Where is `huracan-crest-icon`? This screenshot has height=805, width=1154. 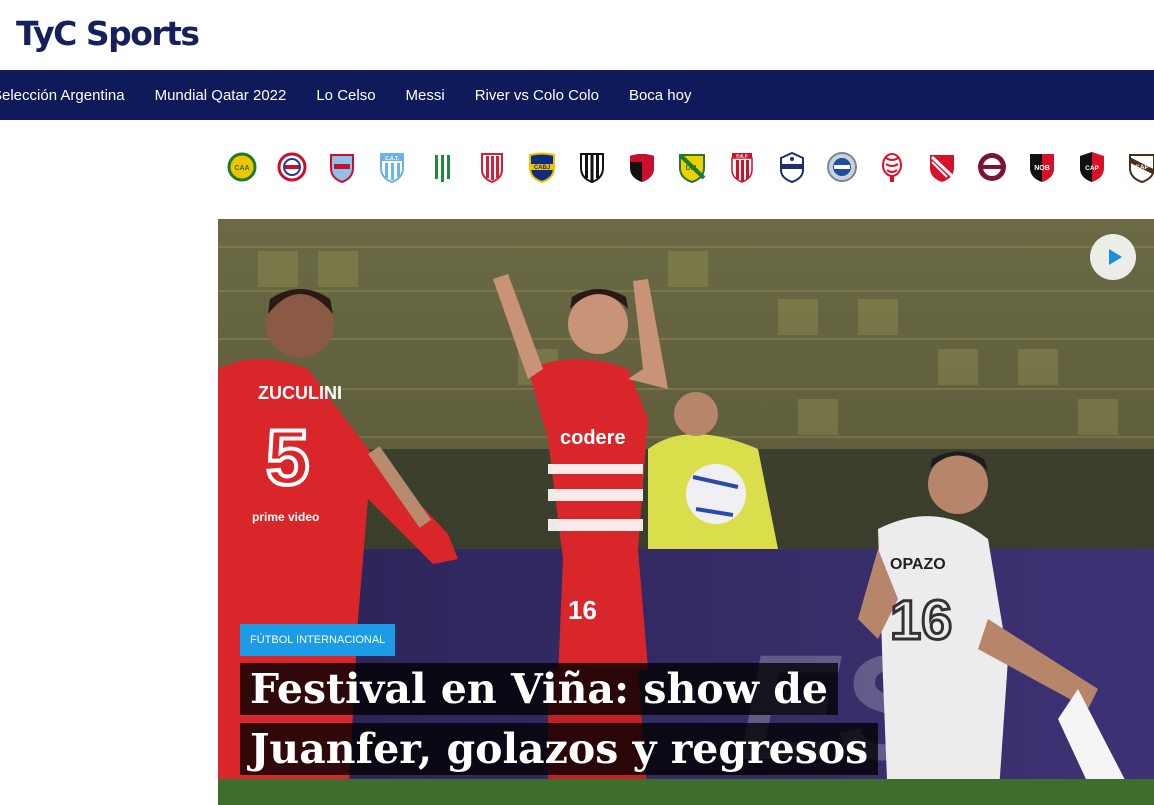
huracan-crest-icon is located at coordinates (892, 167).